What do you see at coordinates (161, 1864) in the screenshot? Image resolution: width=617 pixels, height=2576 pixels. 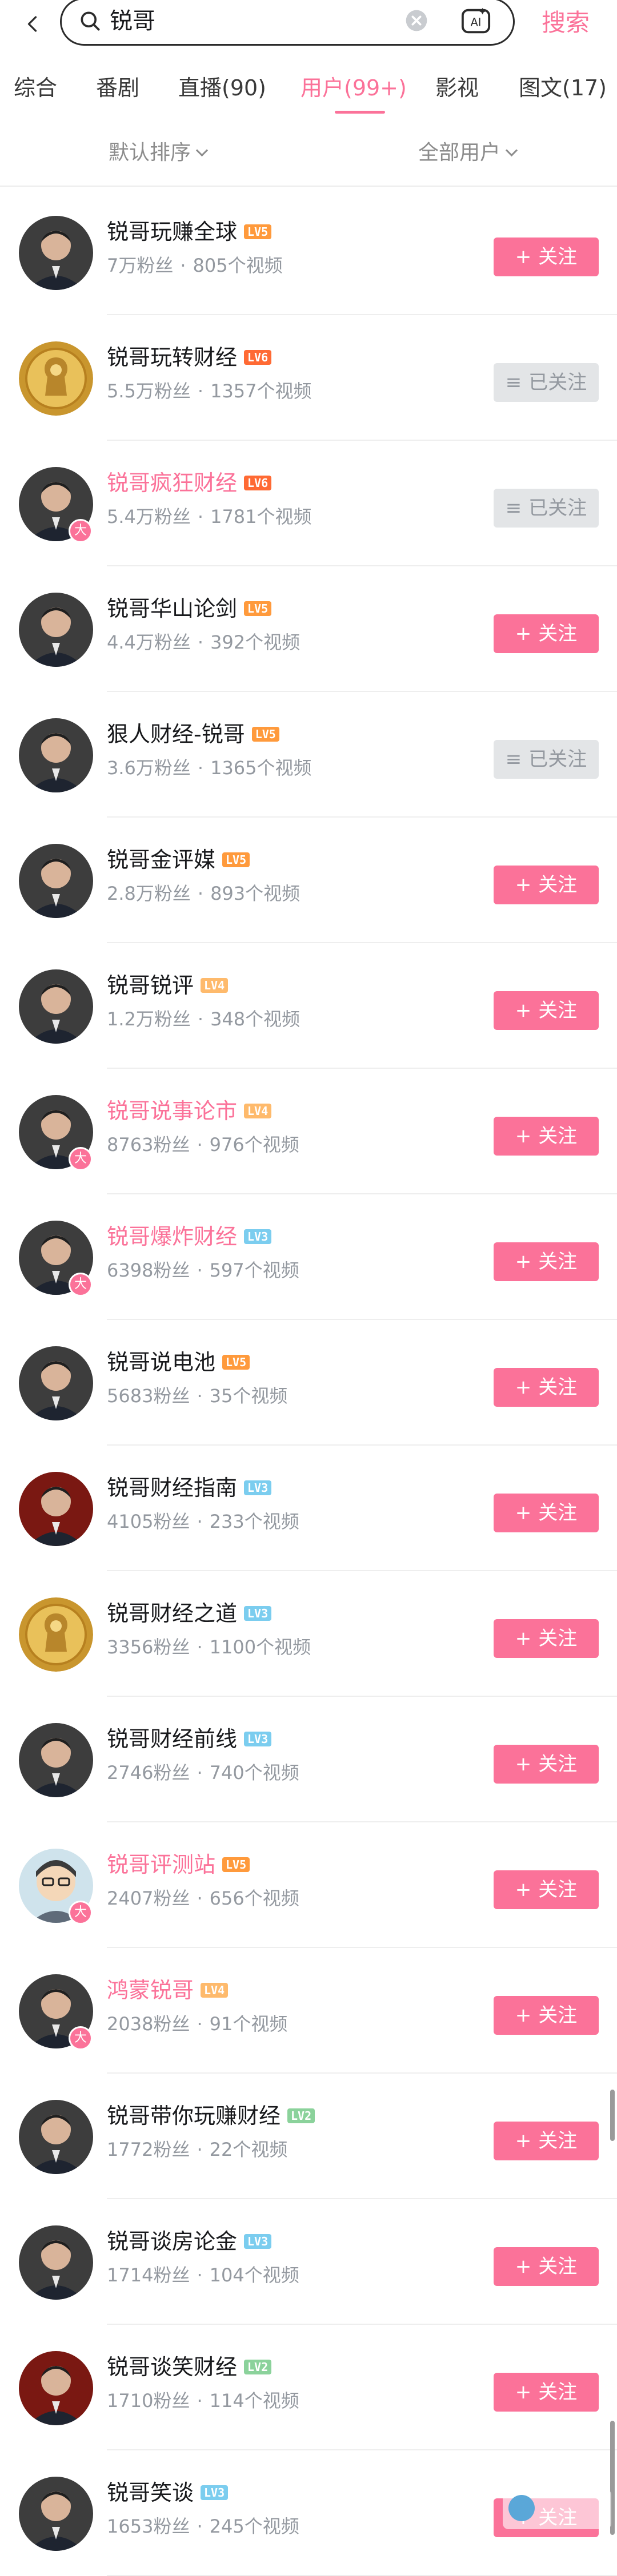 I see `username: 锐哥评测站` at bounding box center [161, 1864].